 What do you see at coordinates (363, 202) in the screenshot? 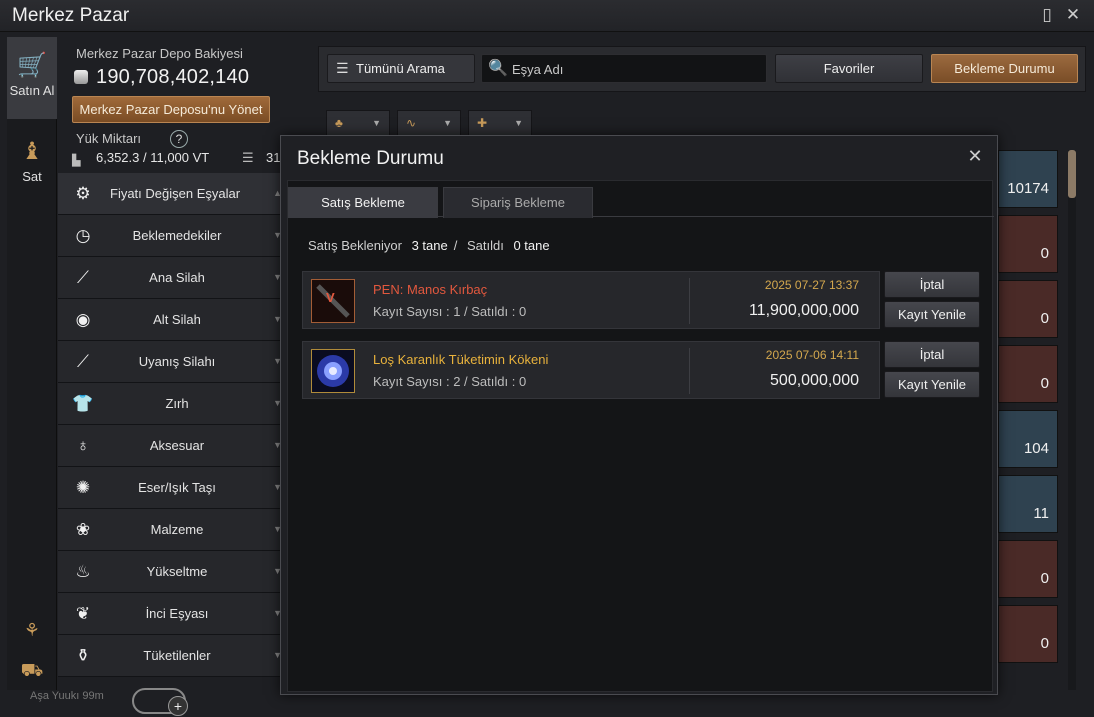
I see `tab-sales-waiting: Satış Bekleme` at bounding box center [363, 202].